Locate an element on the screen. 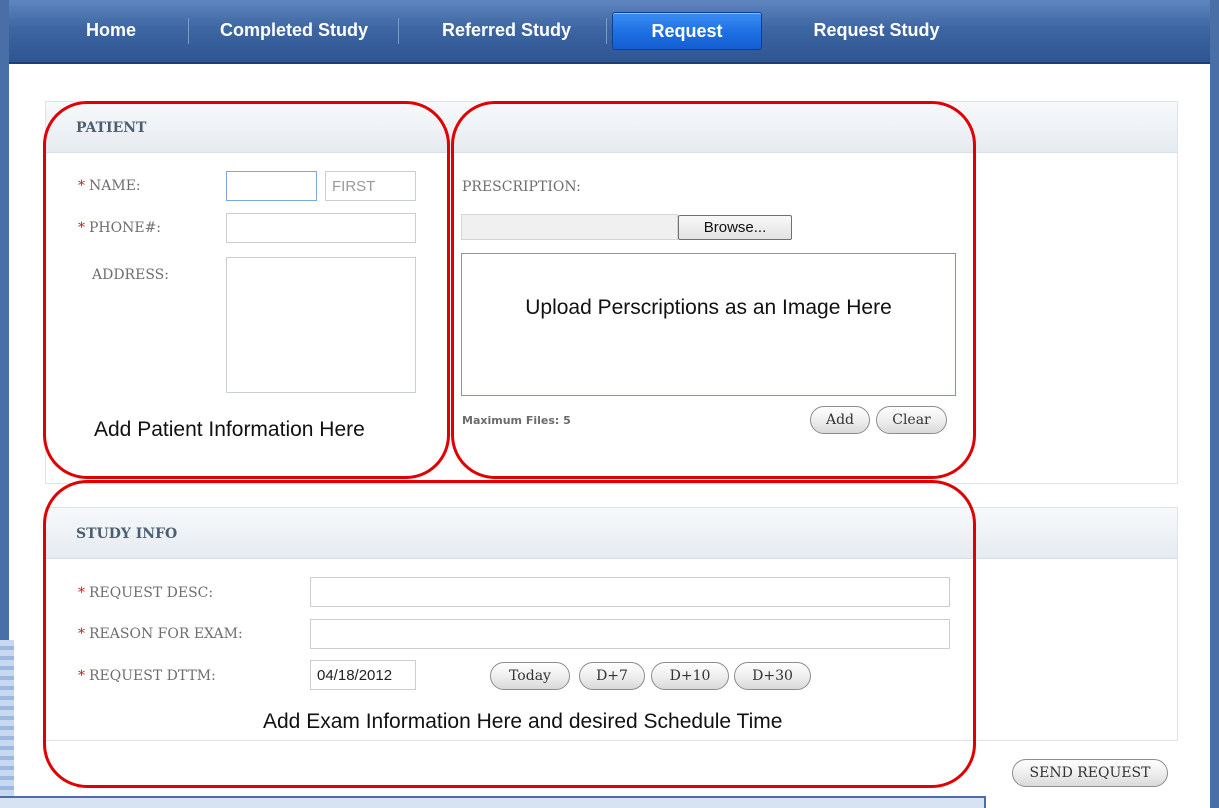  request-desc-label: * REQUEST DESC: is located at coordinates (145, 593).